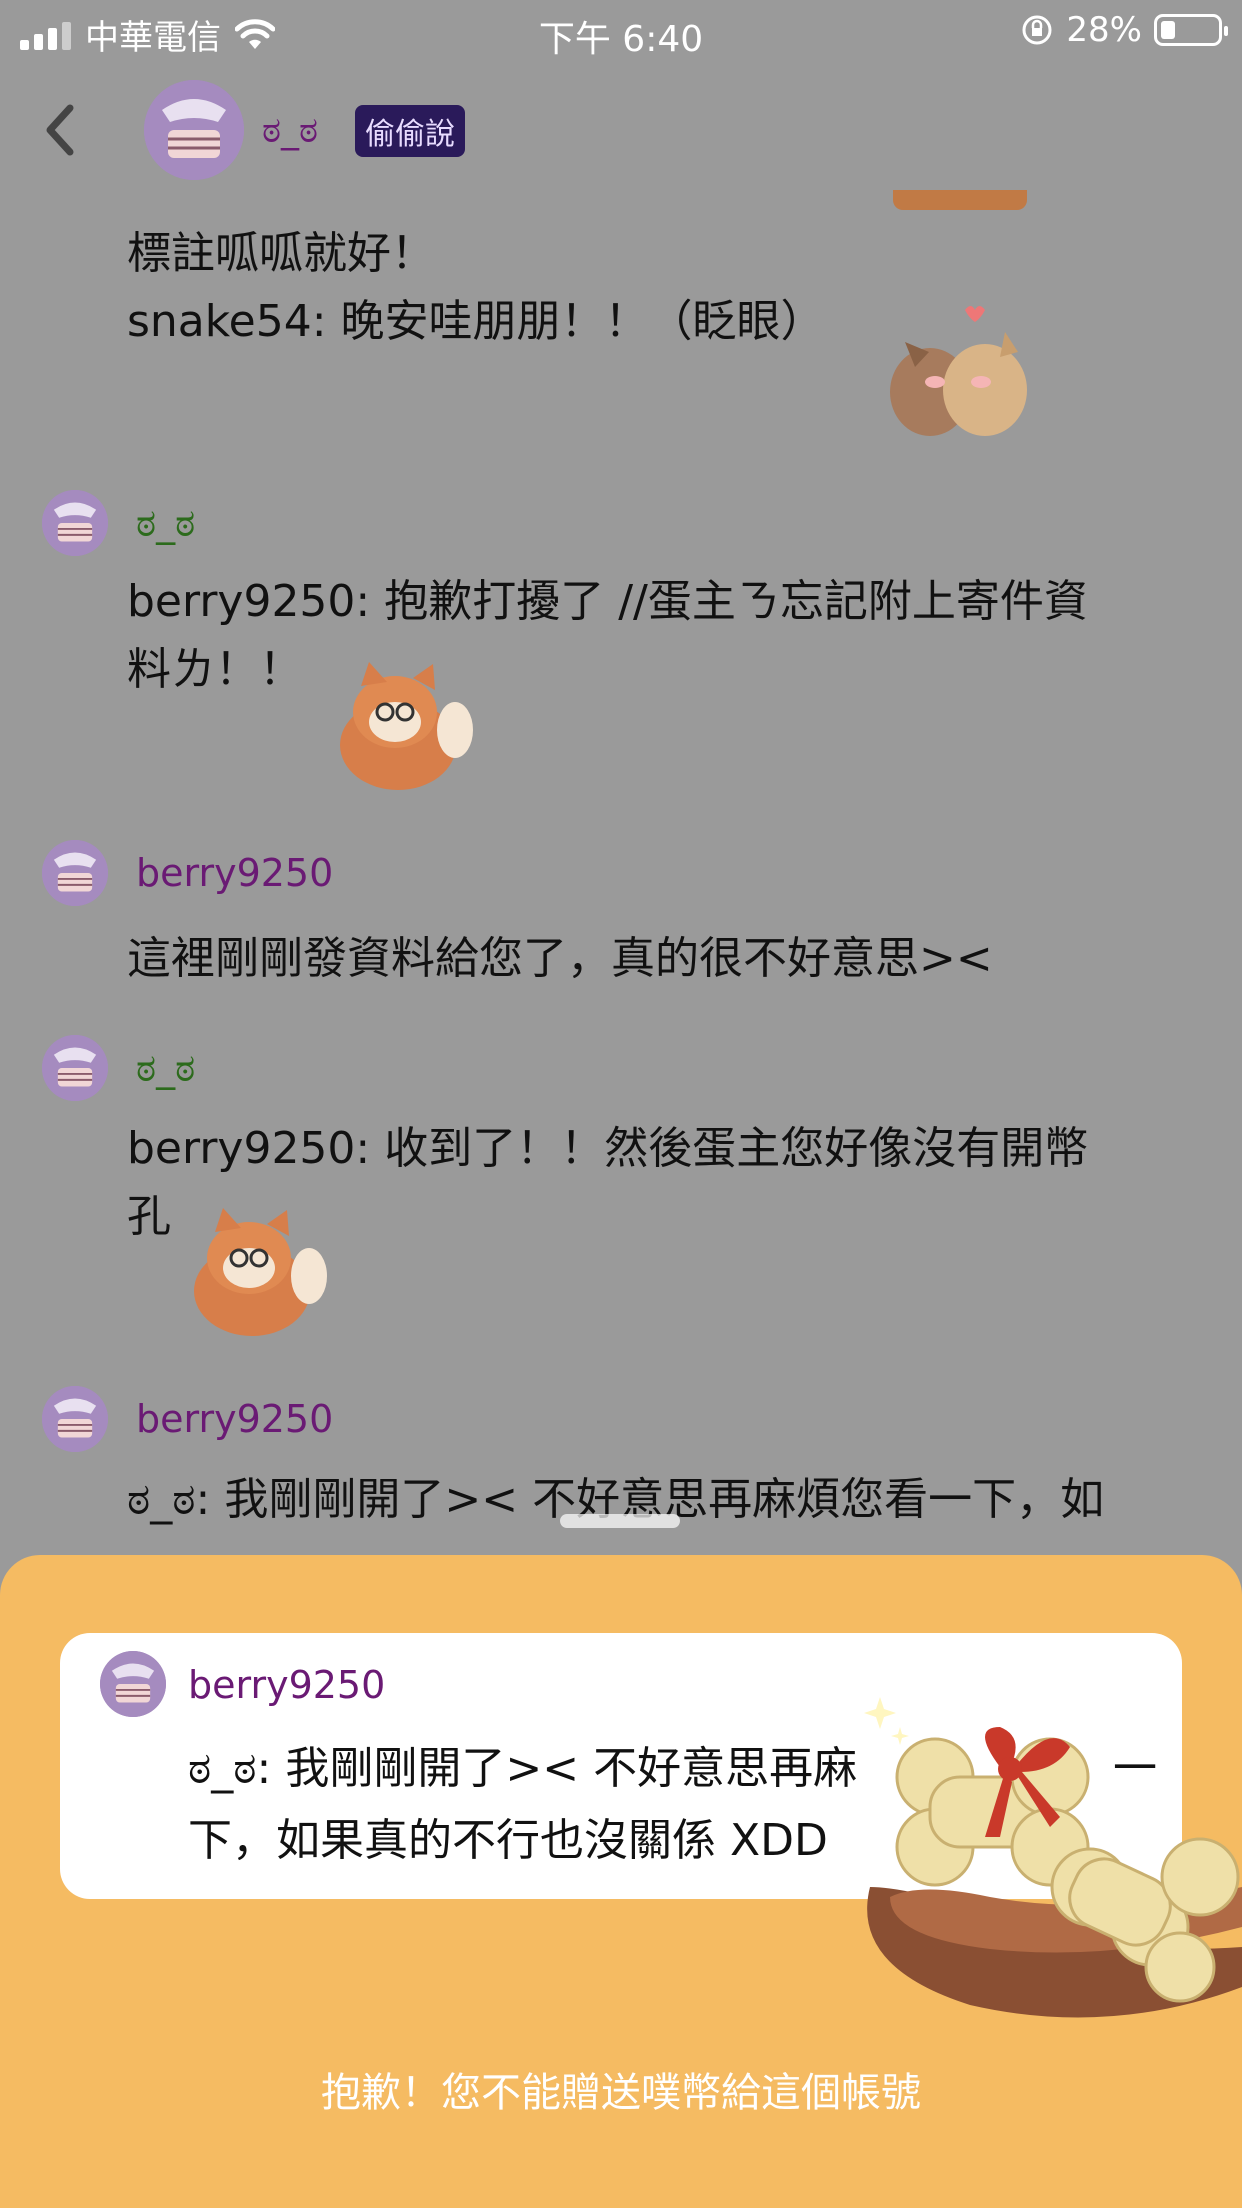 This screenshot has height=2208, width=1242. Describe the element at coordinates (1104, 30) in the screenshot. I see `battery-percent: 28%` at that location.